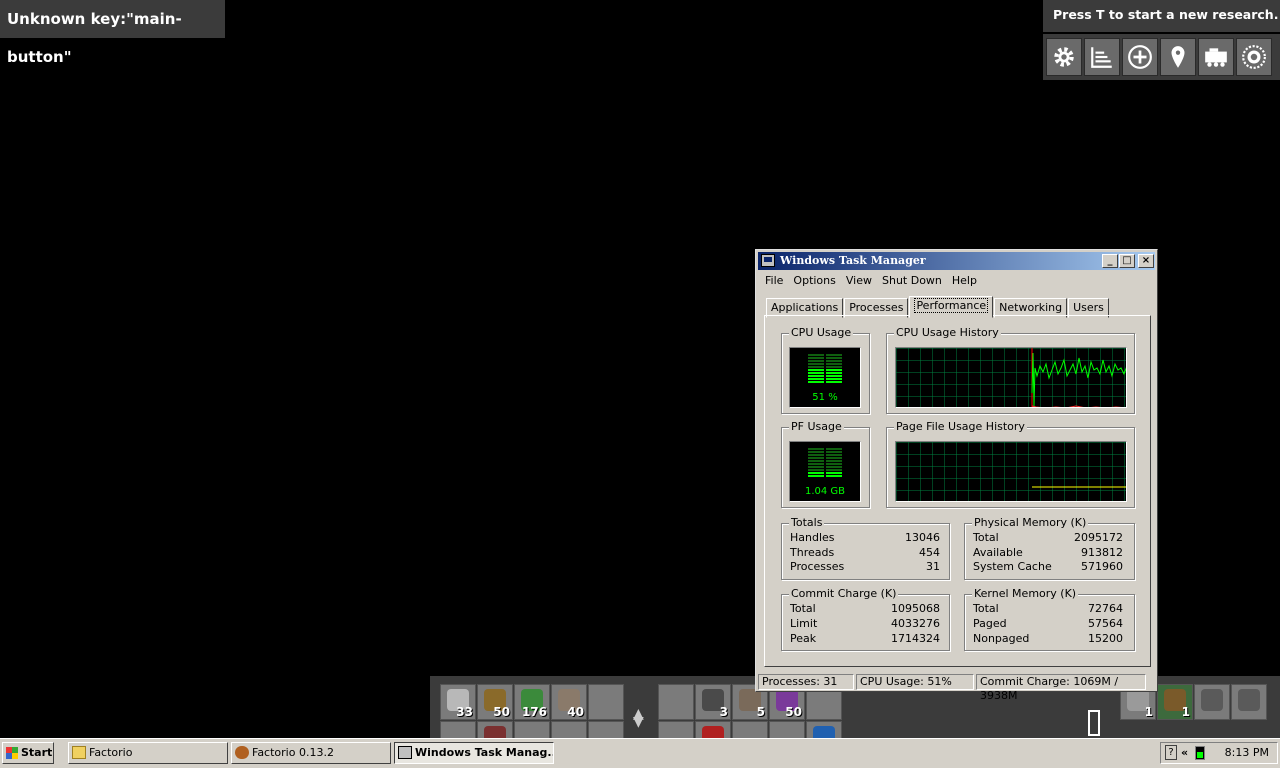 The image size is (1280, 768). Describe the element at coordinates (148, 753) in the screenshot. I see `taskbar-button-factorio-folder: Factorio` at that location.